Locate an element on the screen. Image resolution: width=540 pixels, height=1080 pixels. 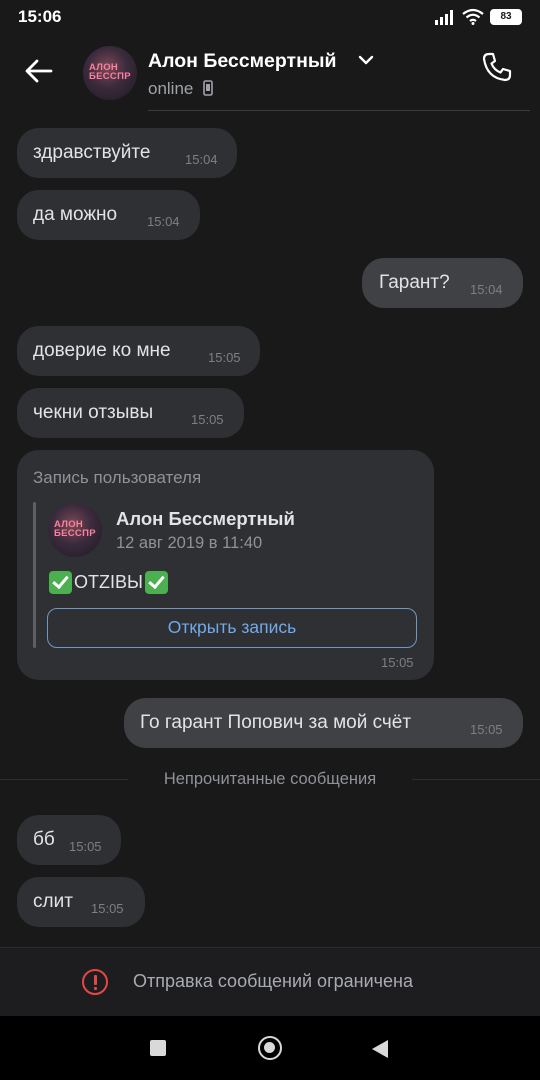
wifi-icon is located at coordinates (473, 16).